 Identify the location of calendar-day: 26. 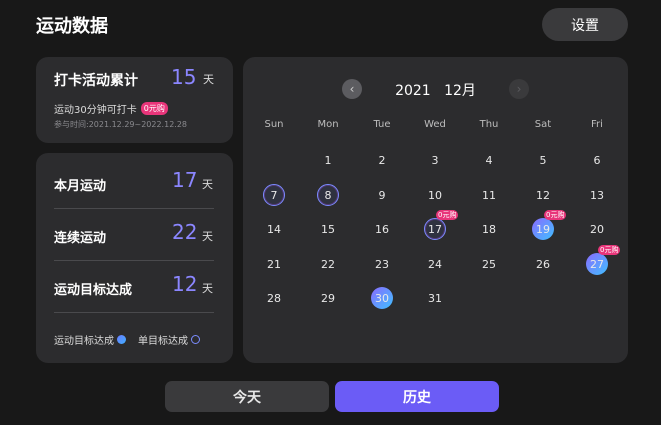
(543, 264).